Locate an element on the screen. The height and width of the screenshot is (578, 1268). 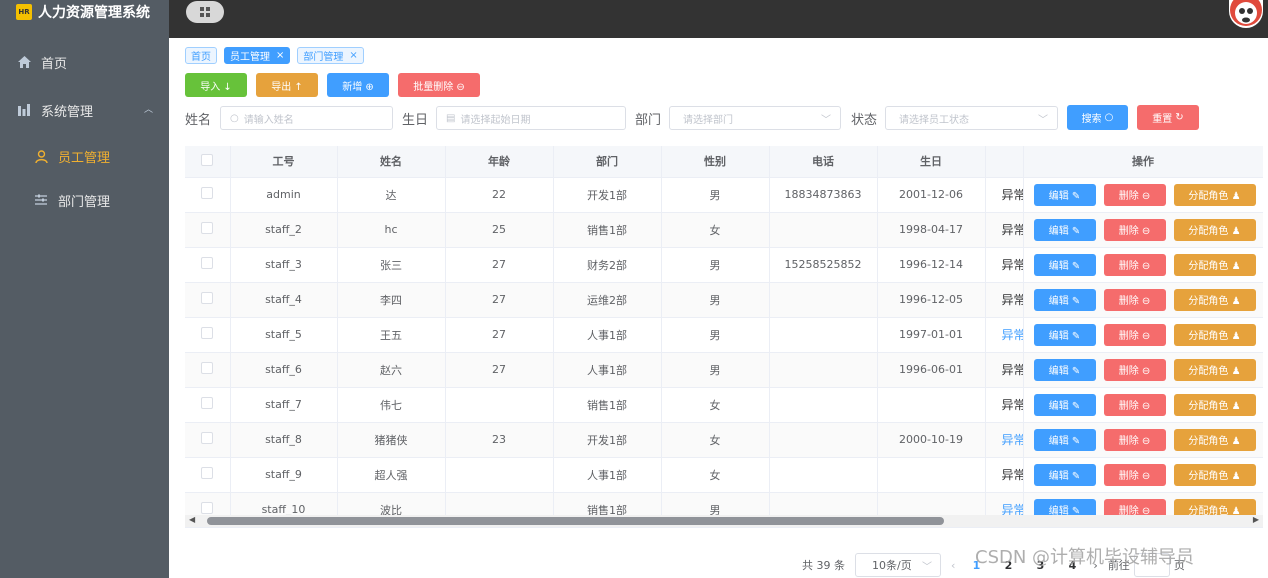
cell-dept: 销售1部 is located at coordinates (607, 405).